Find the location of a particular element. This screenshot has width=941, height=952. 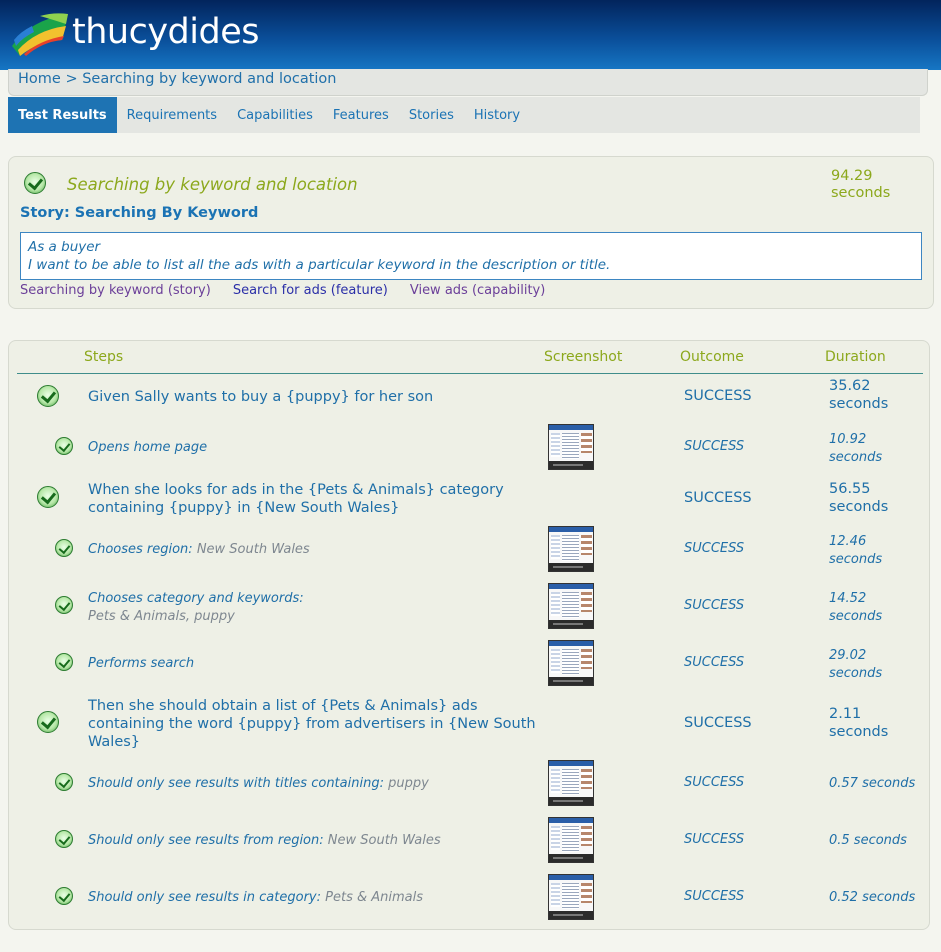

step-text-line: Chooses region: New South Wales is located at coordinates (199, 550).